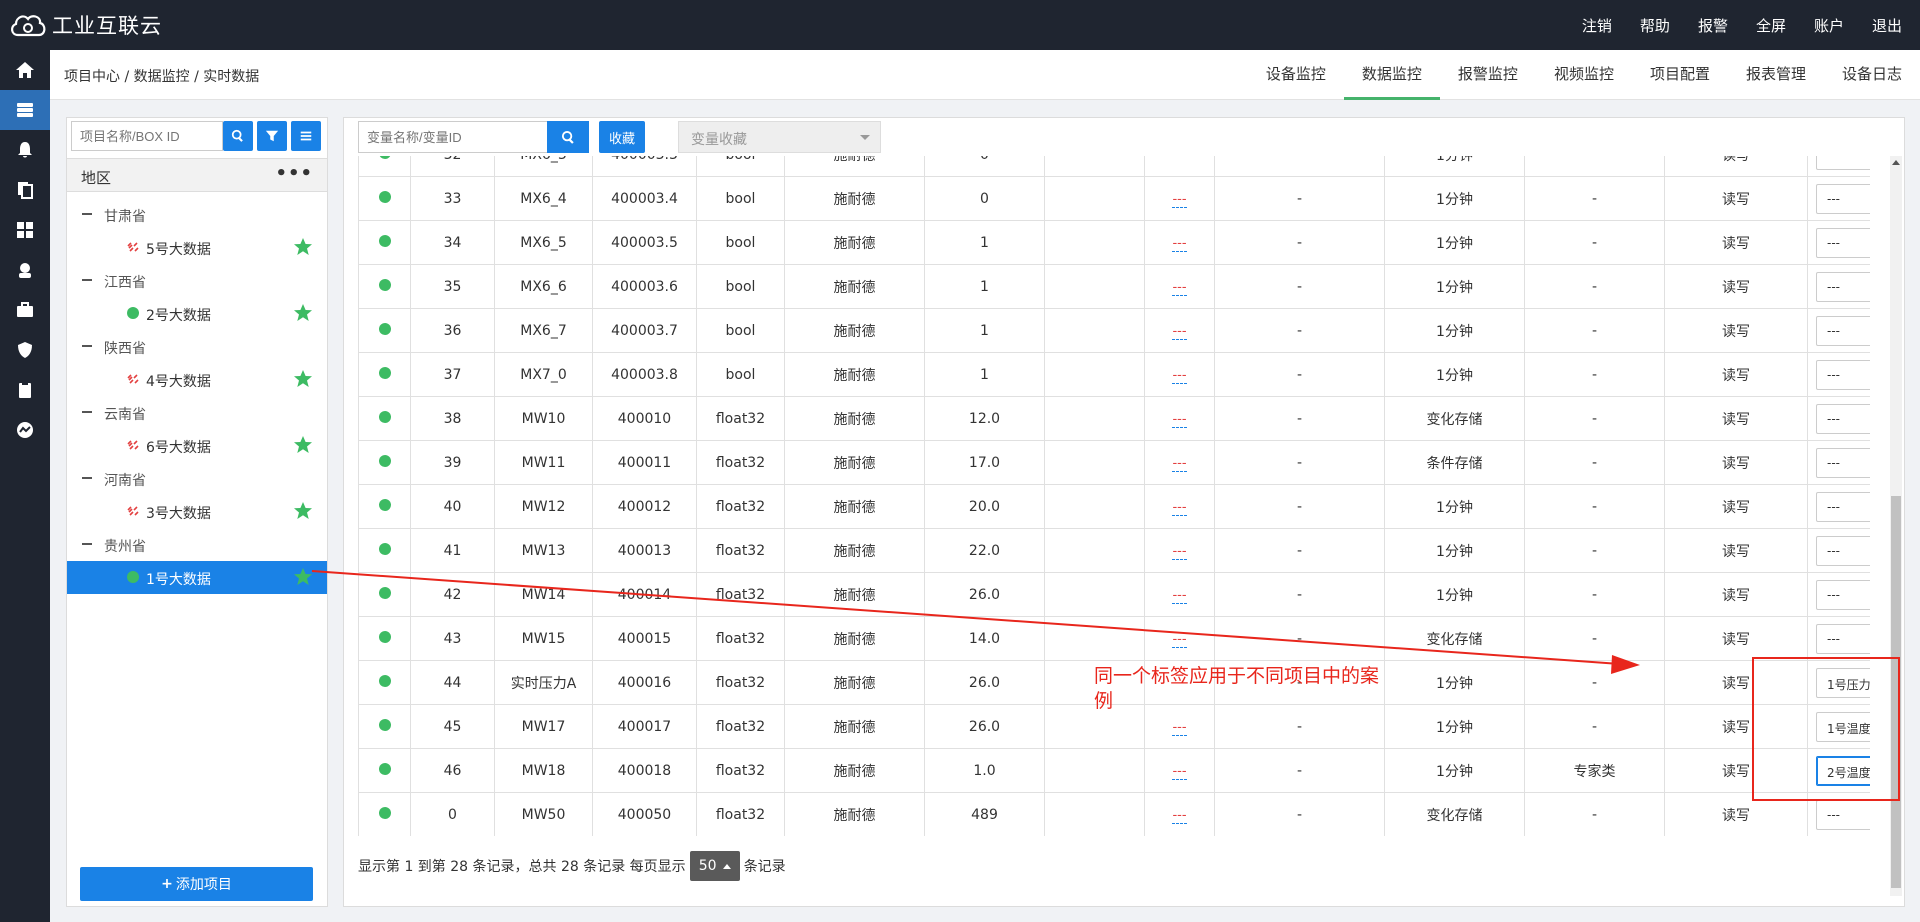  What do you see at coordinates (1597, 25) in the screenshot?
I see `logout-link: 注销` at bounding box center [1597, 25].